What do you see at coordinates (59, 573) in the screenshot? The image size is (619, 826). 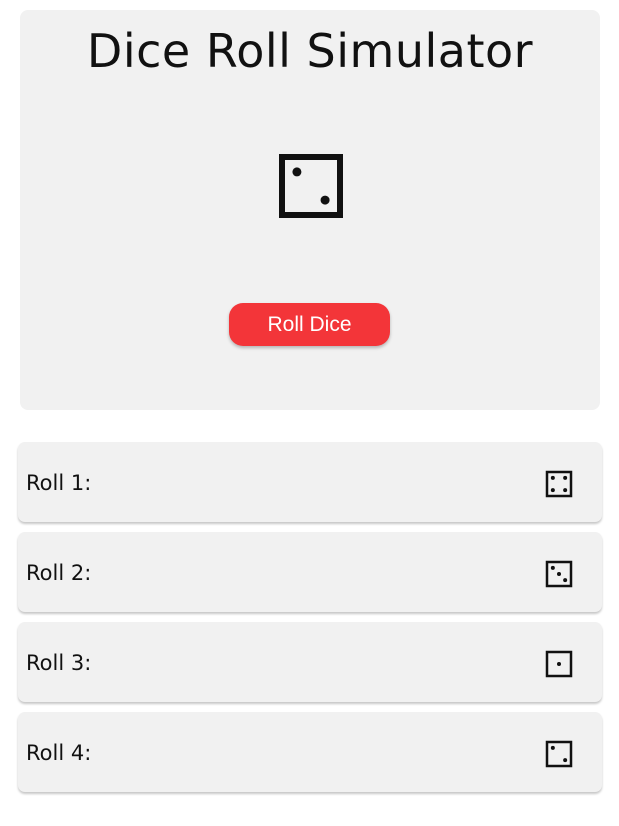 I see `roll-label: Roll 2:` at bounding box center [59, 573].